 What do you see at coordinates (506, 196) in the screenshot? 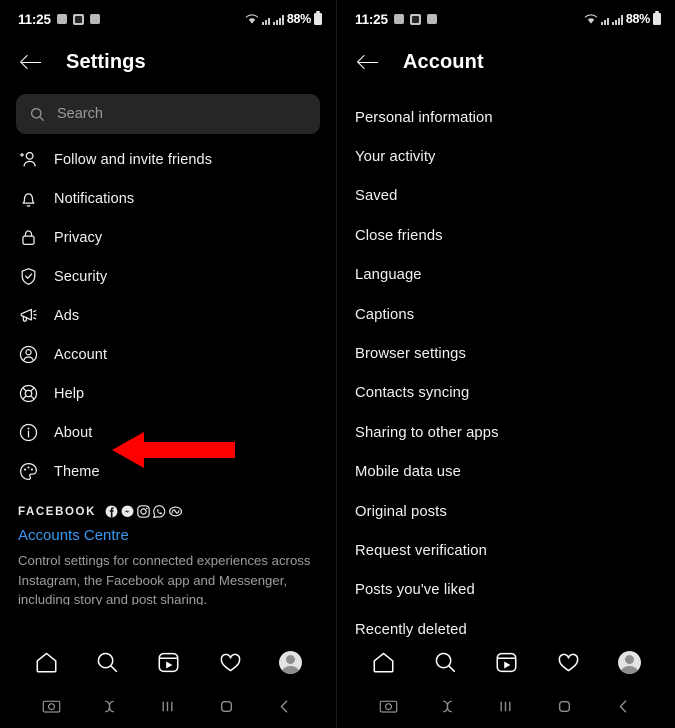
I see `list-item-saved: Saved` at bounding box center [506, 196].